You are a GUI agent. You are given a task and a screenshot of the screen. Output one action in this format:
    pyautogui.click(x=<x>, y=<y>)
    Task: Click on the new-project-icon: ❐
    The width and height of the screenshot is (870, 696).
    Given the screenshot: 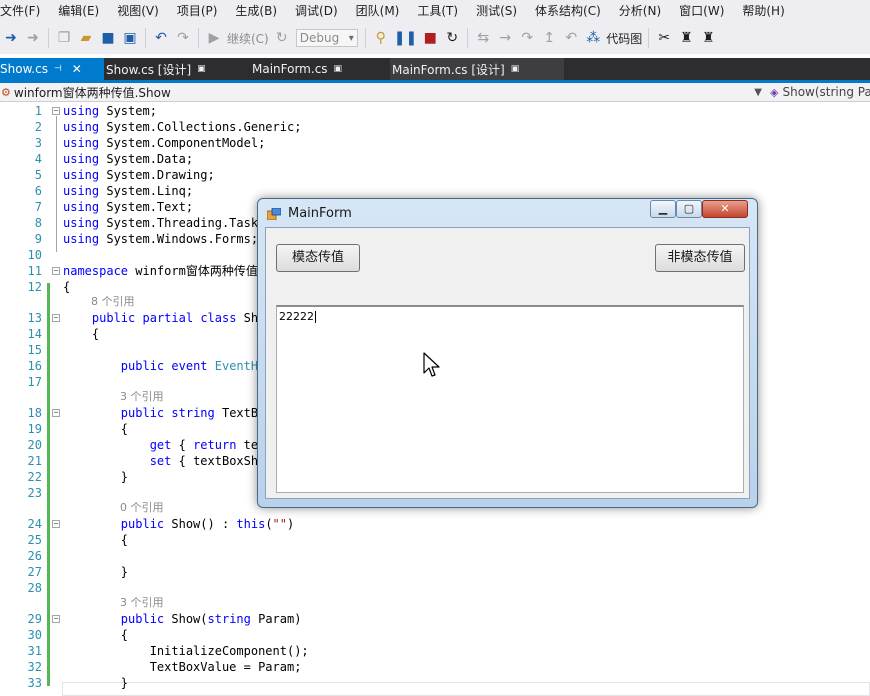 What is the action you would take?
    pyautogui.click(x=64, y=38)
    